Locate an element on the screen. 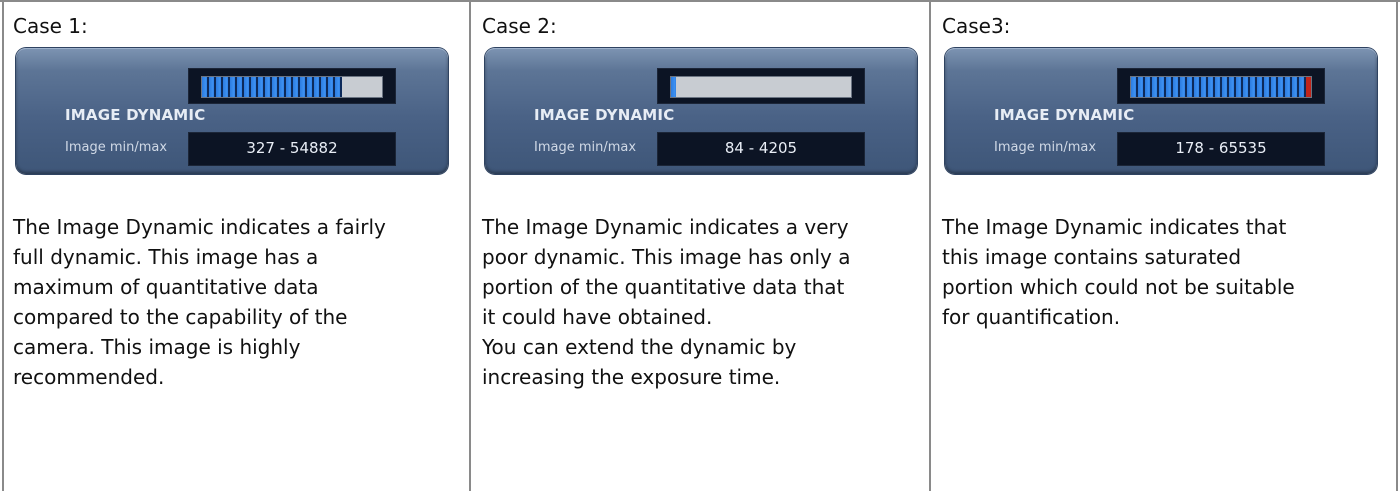 The image size is (1400, 491). description-line: for quantification. is located at coordinates (1031, 317).